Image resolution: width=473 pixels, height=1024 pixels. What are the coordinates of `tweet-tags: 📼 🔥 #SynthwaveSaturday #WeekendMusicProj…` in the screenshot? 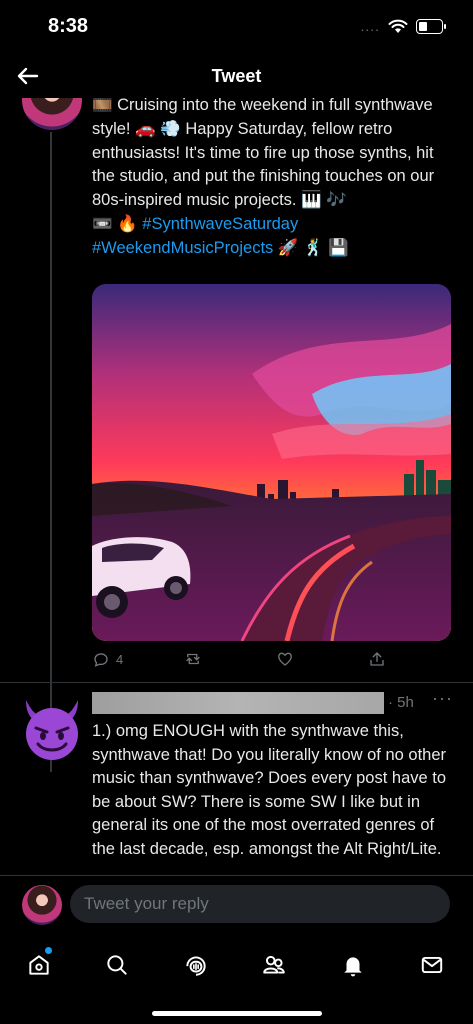 It's located at (272, 237).